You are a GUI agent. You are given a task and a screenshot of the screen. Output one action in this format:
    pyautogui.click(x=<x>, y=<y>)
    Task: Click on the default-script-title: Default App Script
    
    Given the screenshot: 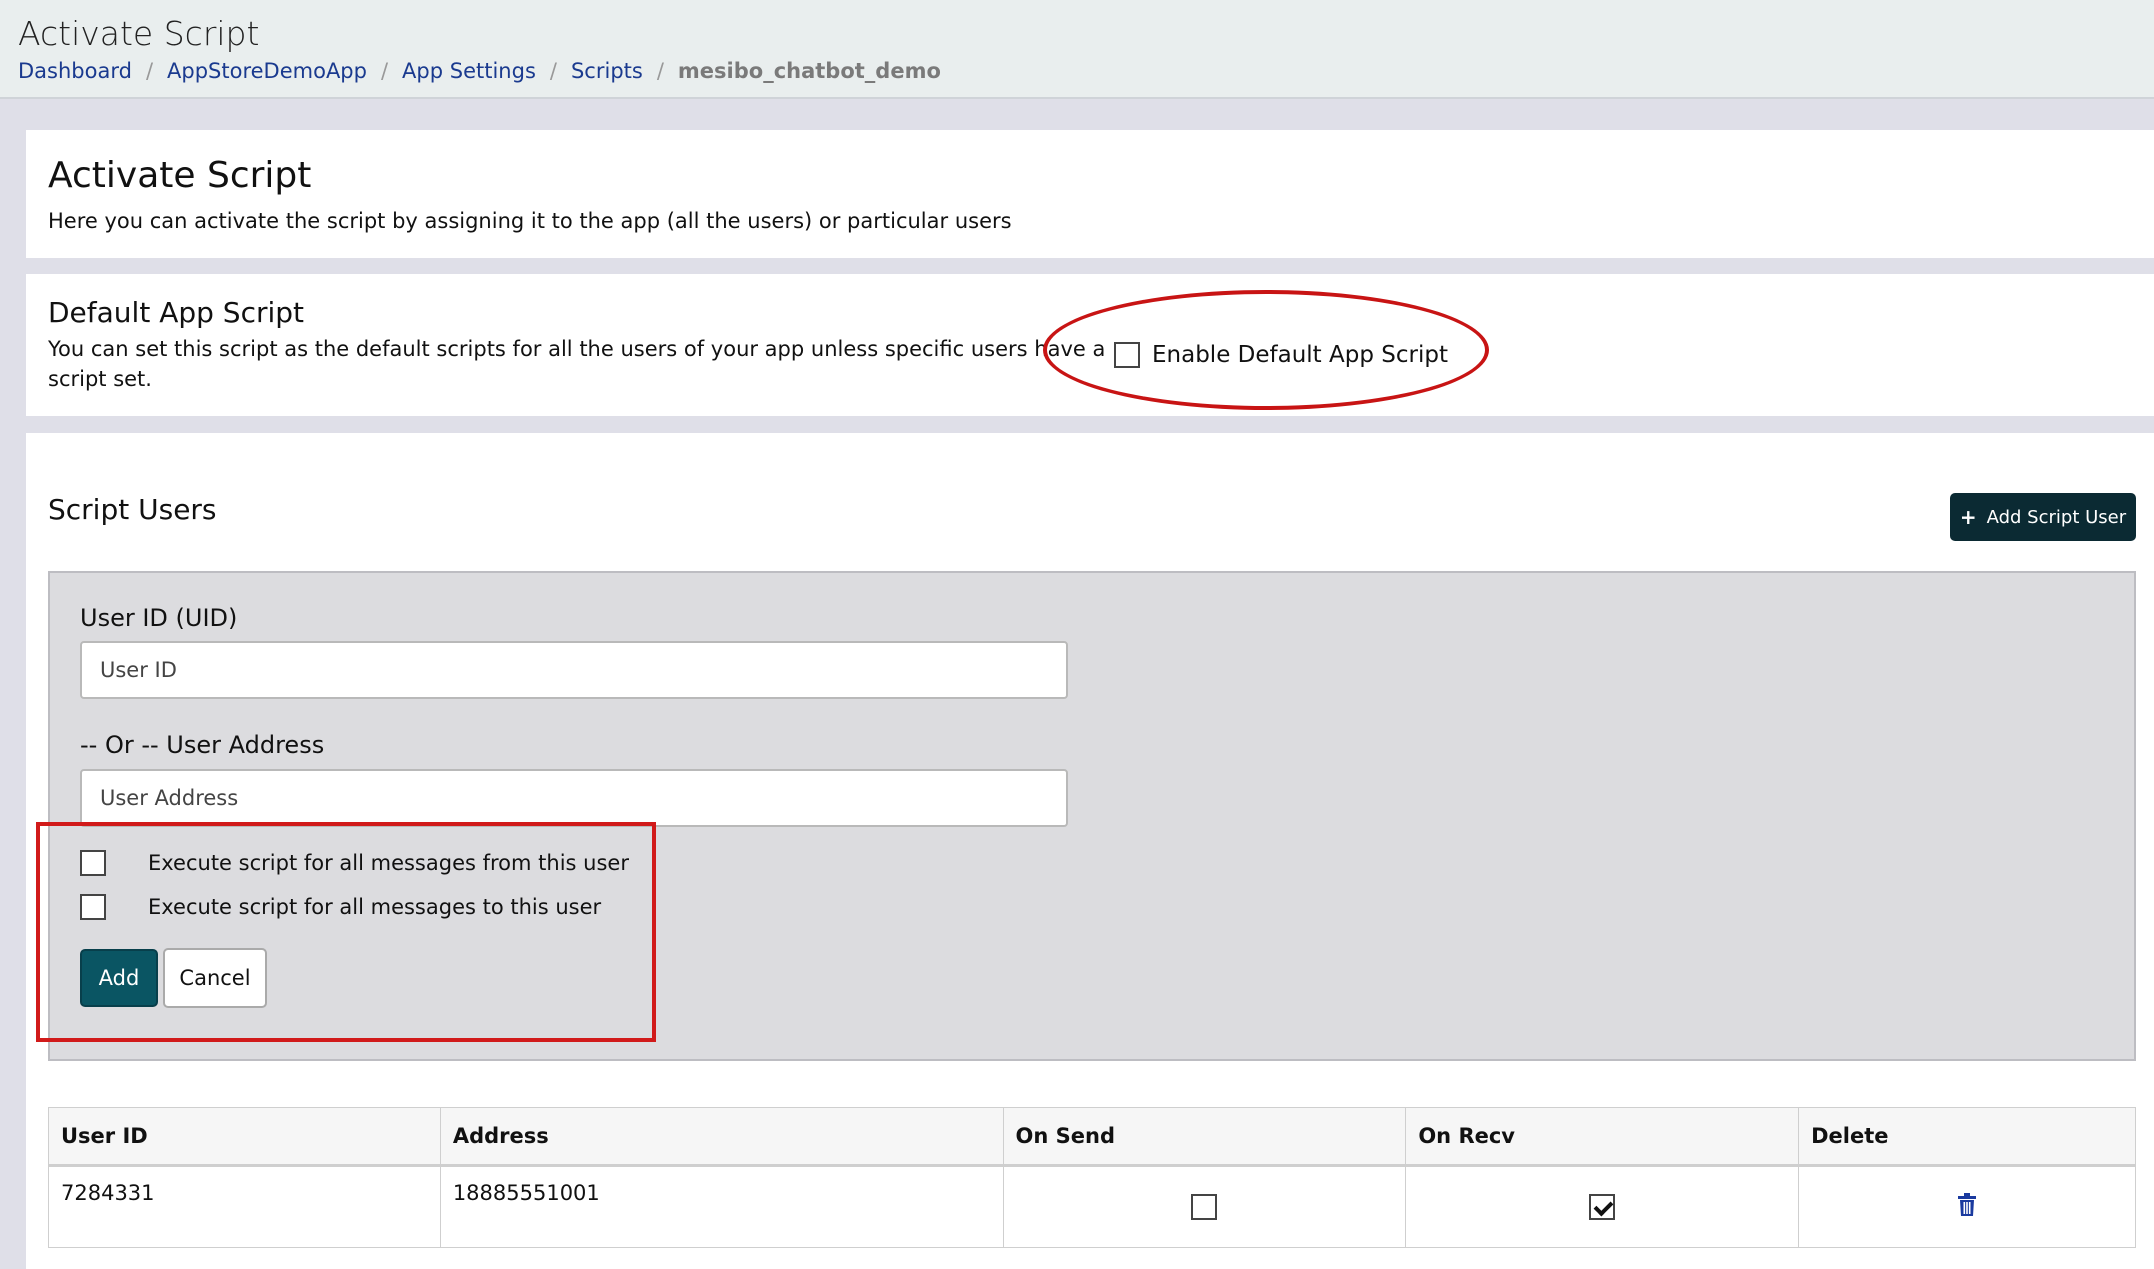 What is the action you would take?
    pyautogui.click(x=176, y=312)
    